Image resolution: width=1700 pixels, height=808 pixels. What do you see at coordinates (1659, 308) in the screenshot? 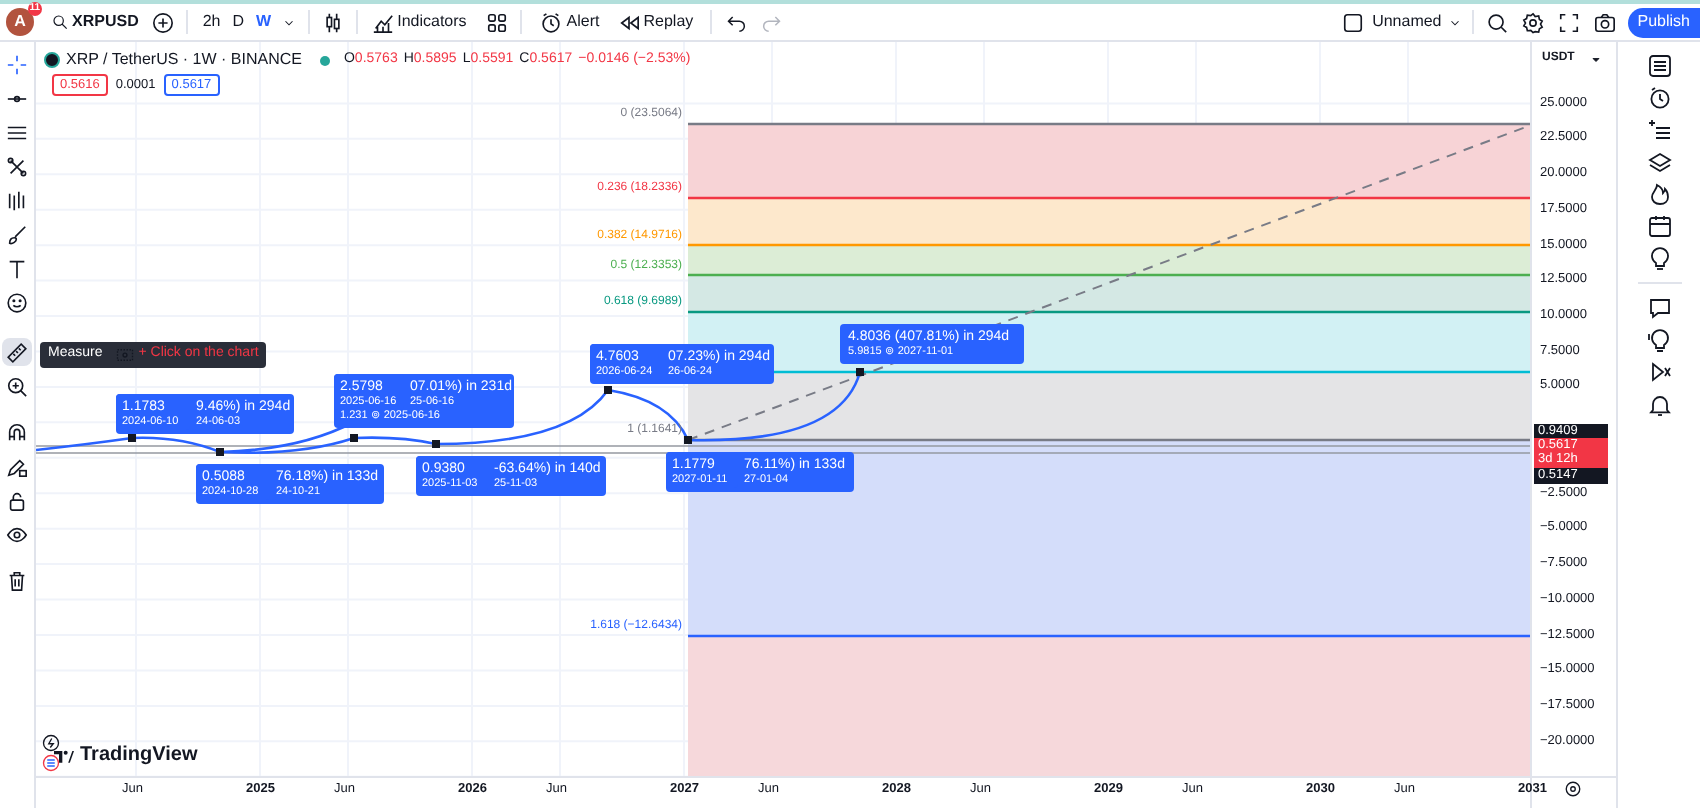
I see `chat-icon` at bounding box center [1659, 308].